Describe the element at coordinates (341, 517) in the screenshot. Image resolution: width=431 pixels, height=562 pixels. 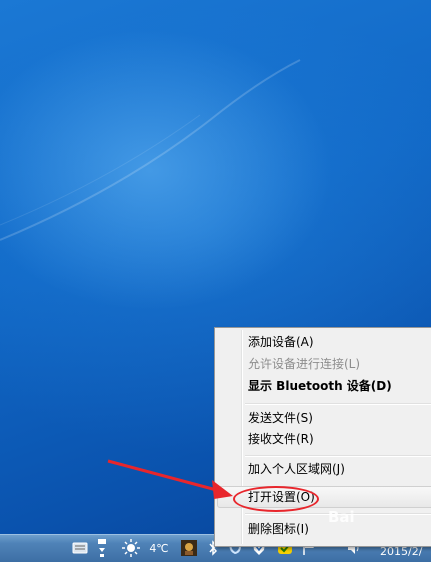
I see `watermark-text: Bai` at that location.